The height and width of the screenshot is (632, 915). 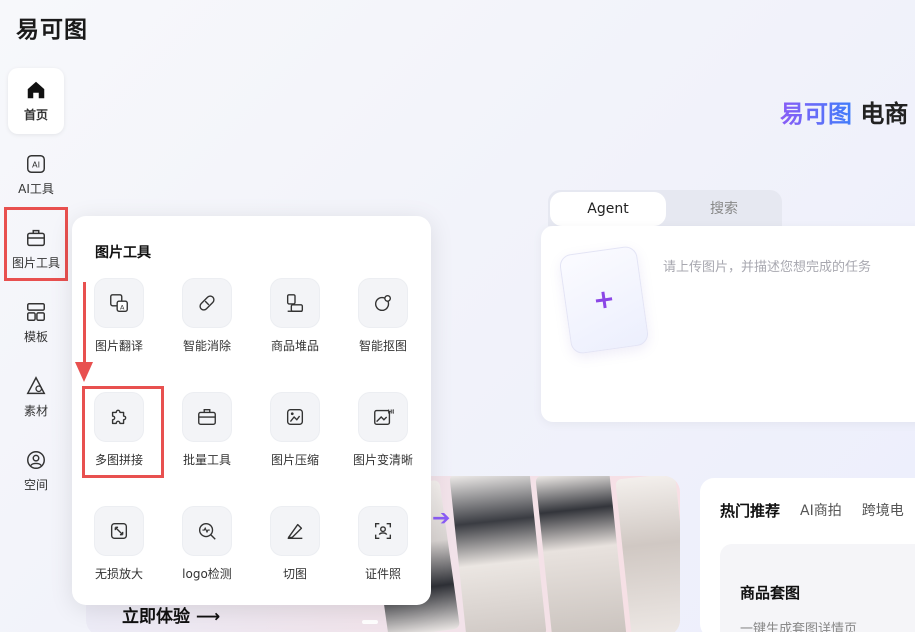 I want to click on sidebar-item-label: 素材, so click(x=35, y=411).